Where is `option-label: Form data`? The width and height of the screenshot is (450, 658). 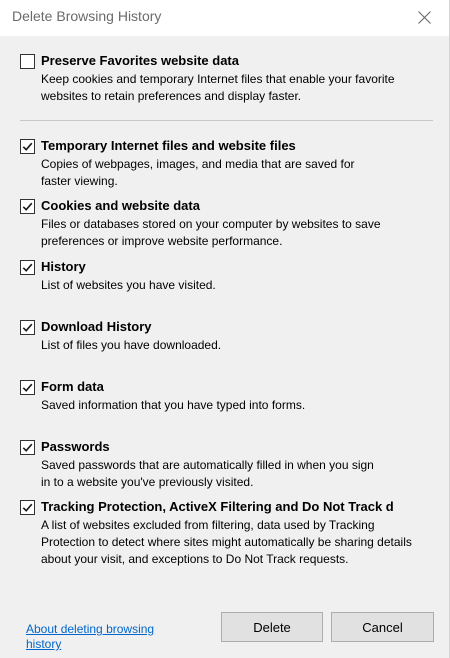 option-label: Form data is located at coordinates (72, 386).